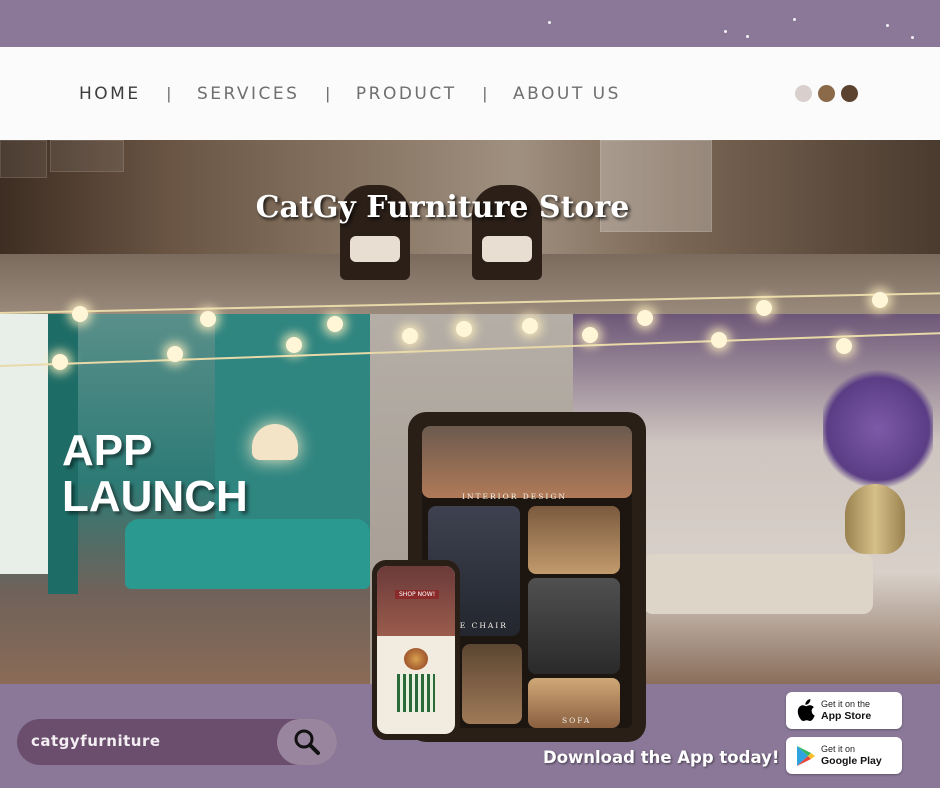 The height and width of the screenshot is (788, 940). What do you see at coordinates (470, 23) in the screenshot?
I see `top-band` at bounding box center [470, 23].